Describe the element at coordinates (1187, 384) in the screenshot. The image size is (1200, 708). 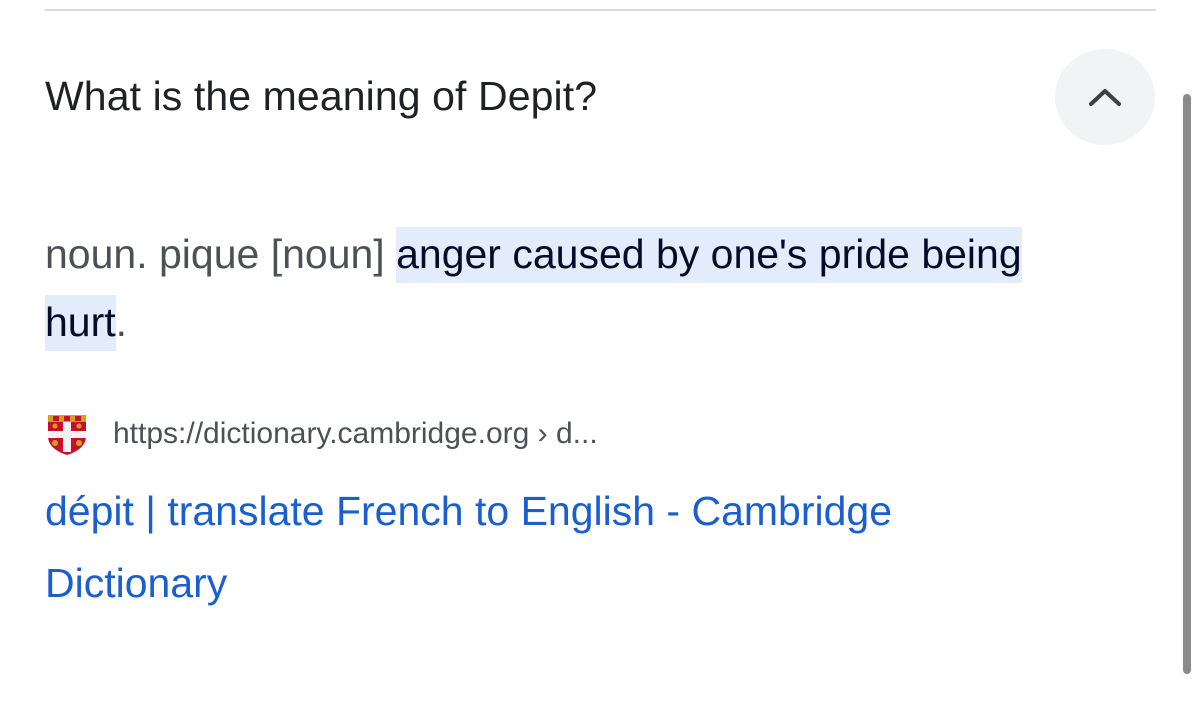
I see `scrollbar` at that location.